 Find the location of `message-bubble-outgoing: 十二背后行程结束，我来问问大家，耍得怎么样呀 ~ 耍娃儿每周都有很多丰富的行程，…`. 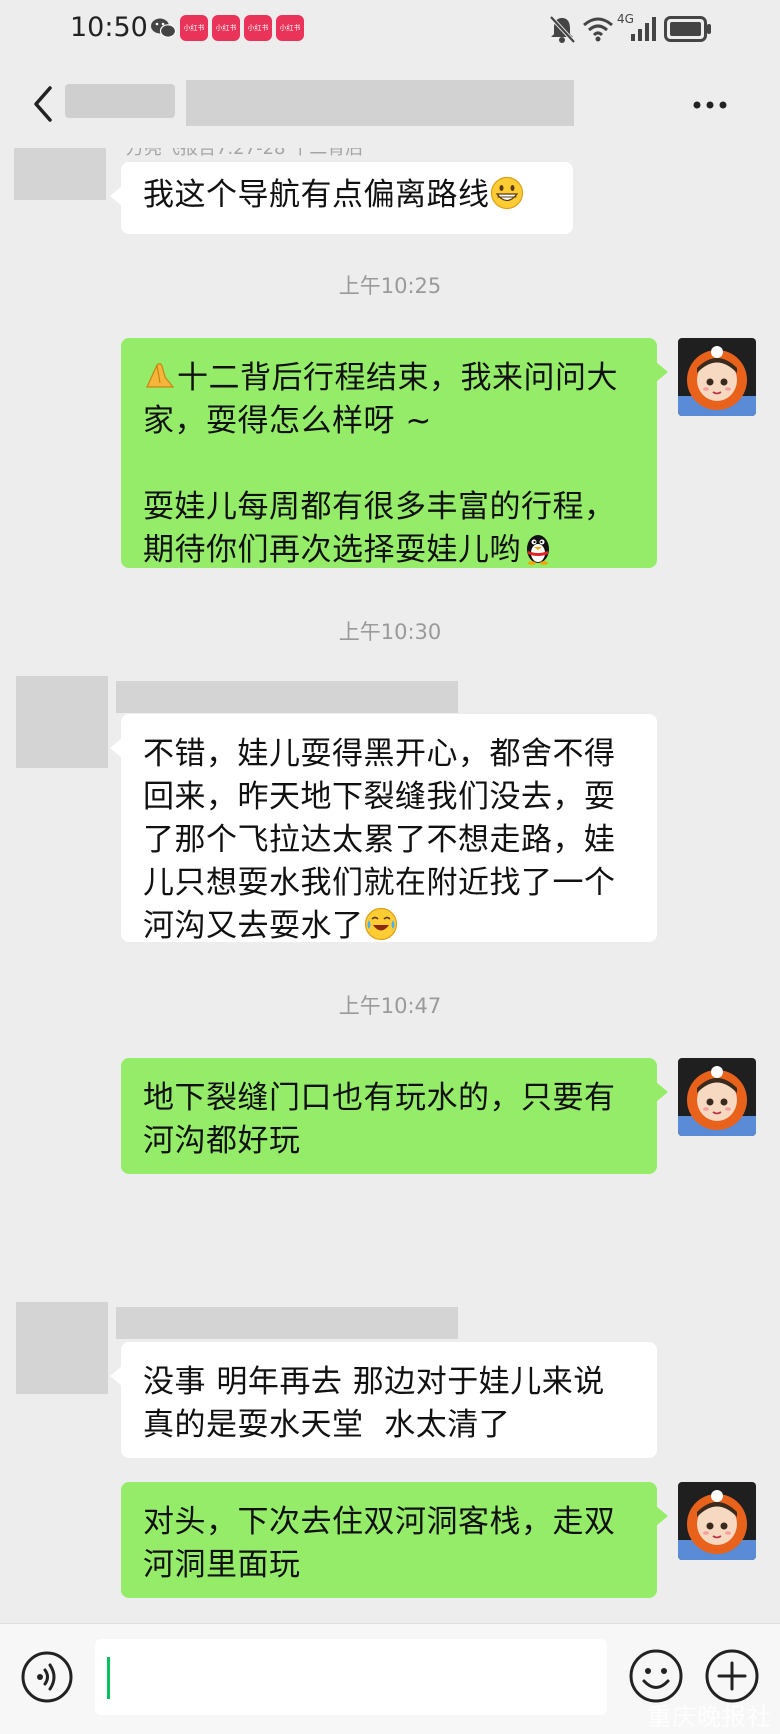

message-bubble-outgoing: 十二背后行程结束，我来问问大家，耍得怎么样呀 ~ 耍娃儿每周都有很多丰富的行程，… is located at coordinates (394, 453).